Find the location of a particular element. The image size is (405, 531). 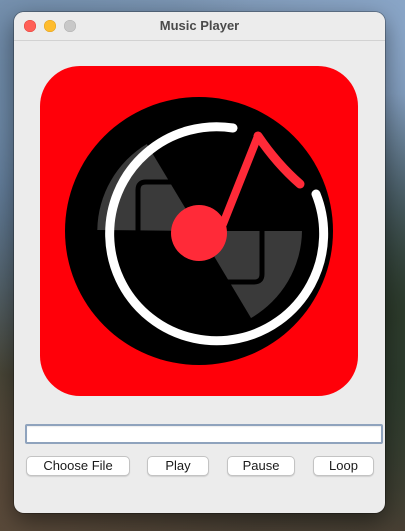

window-title: Music Player is located at coordinates (199, 25).